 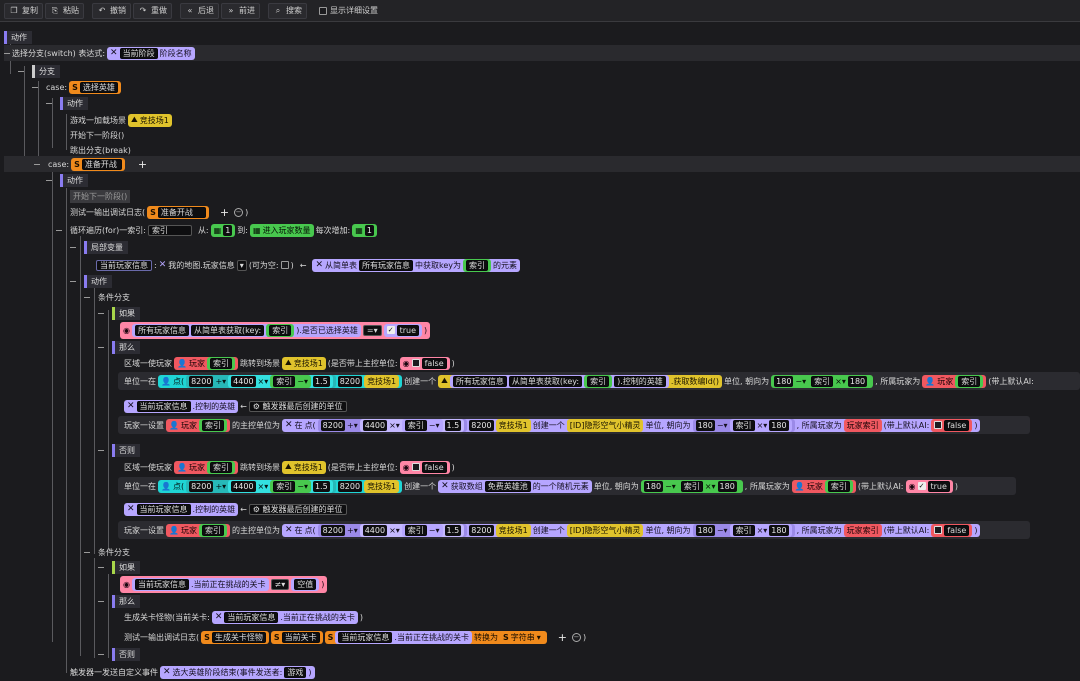 I want to click on load-scene-row: 游戏一加载场景 ⛰ 竞技场1, so click(x=121, y=120).